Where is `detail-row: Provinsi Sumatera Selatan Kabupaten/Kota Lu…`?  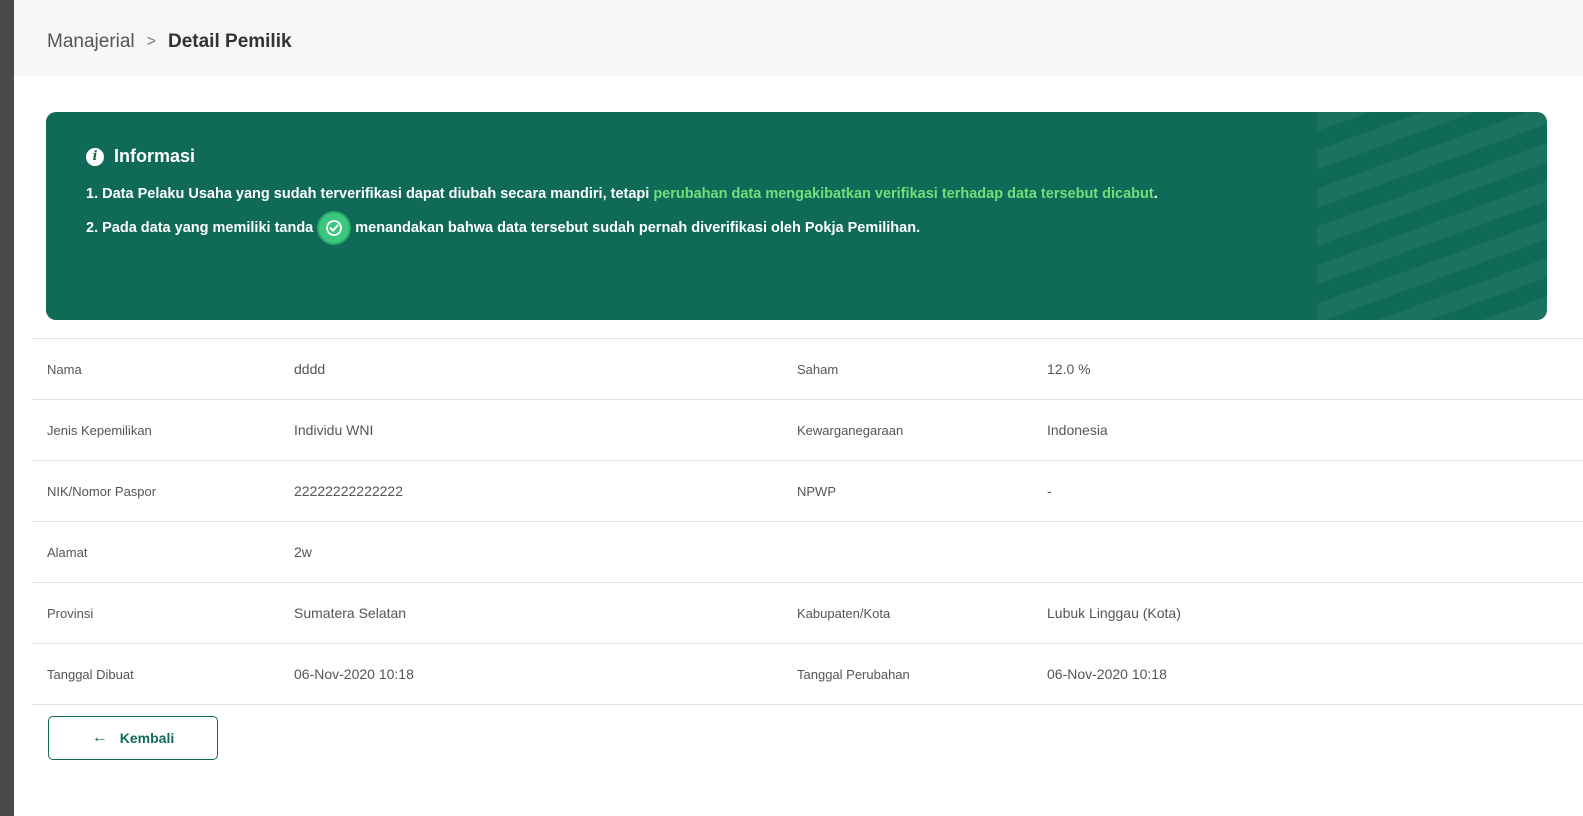
detail-row: Provinsi Sumatera Selatan Kabupaten/Kota Lu… is located at coordinates (807, 613).